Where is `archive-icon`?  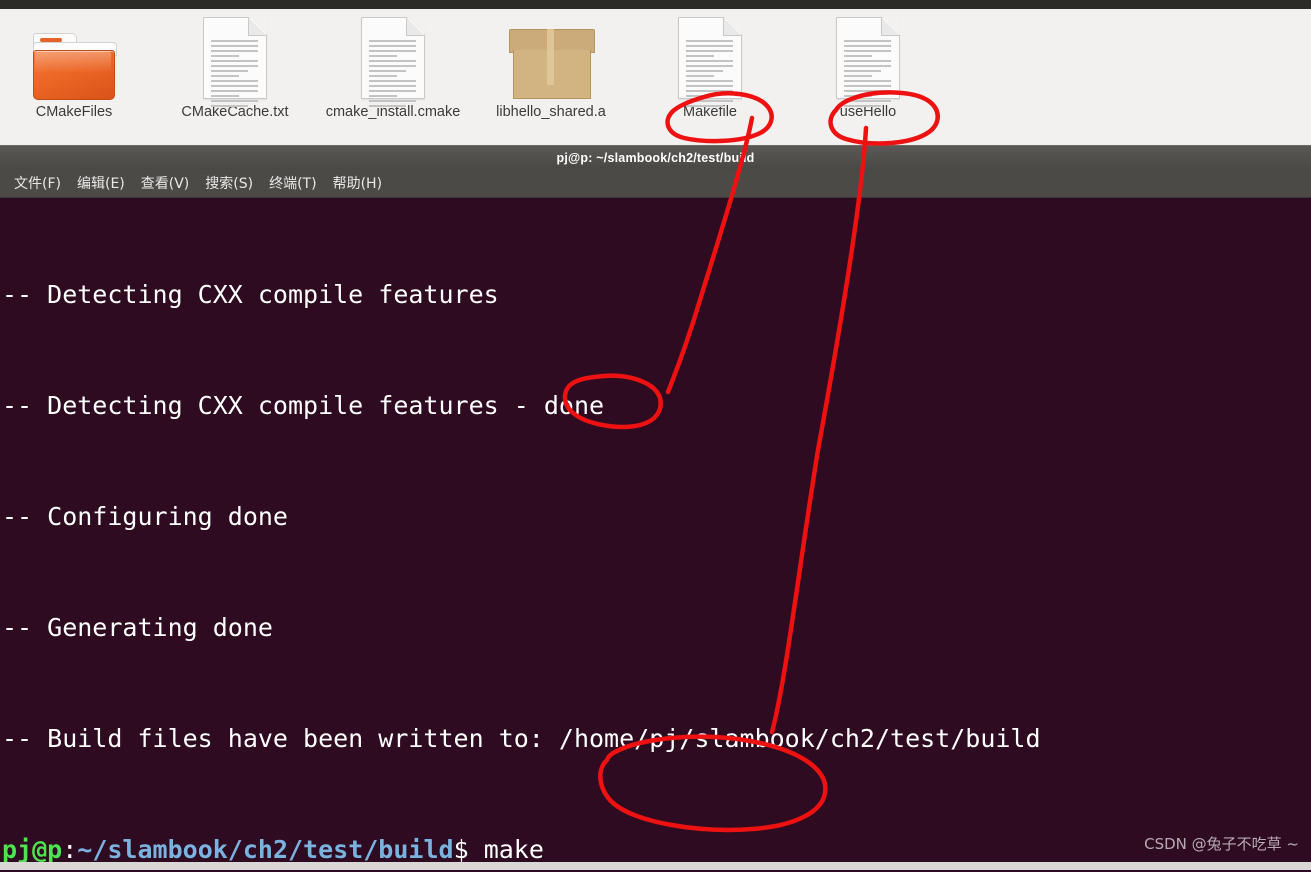
archive-icon is located at coordinates (551, 56).